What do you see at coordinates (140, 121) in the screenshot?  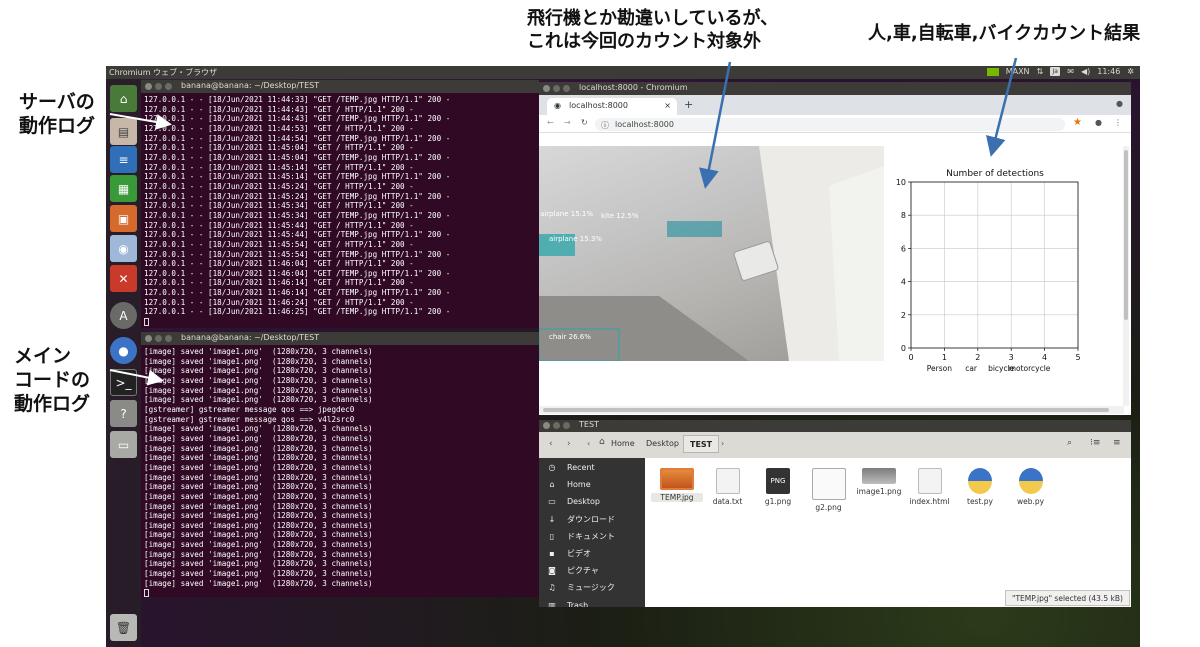 I see `server-log-arrow` at bounding box center [140, 121].